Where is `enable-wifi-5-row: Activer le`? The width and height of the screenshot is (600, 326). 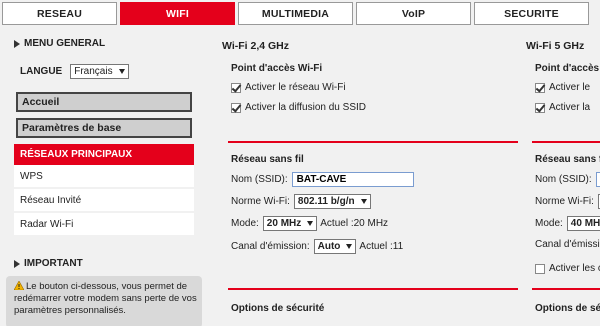
enable-wifi-5-row: Activer le is located at coordinates (562, 87).